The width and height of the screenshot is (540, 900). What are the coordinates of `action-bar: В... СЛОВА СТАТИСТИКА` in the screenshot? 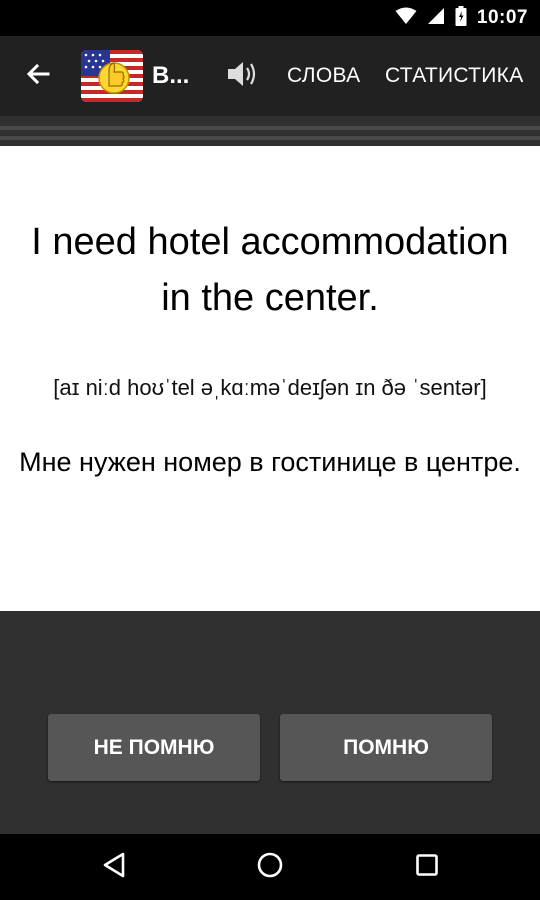 It's located at (270, 76).